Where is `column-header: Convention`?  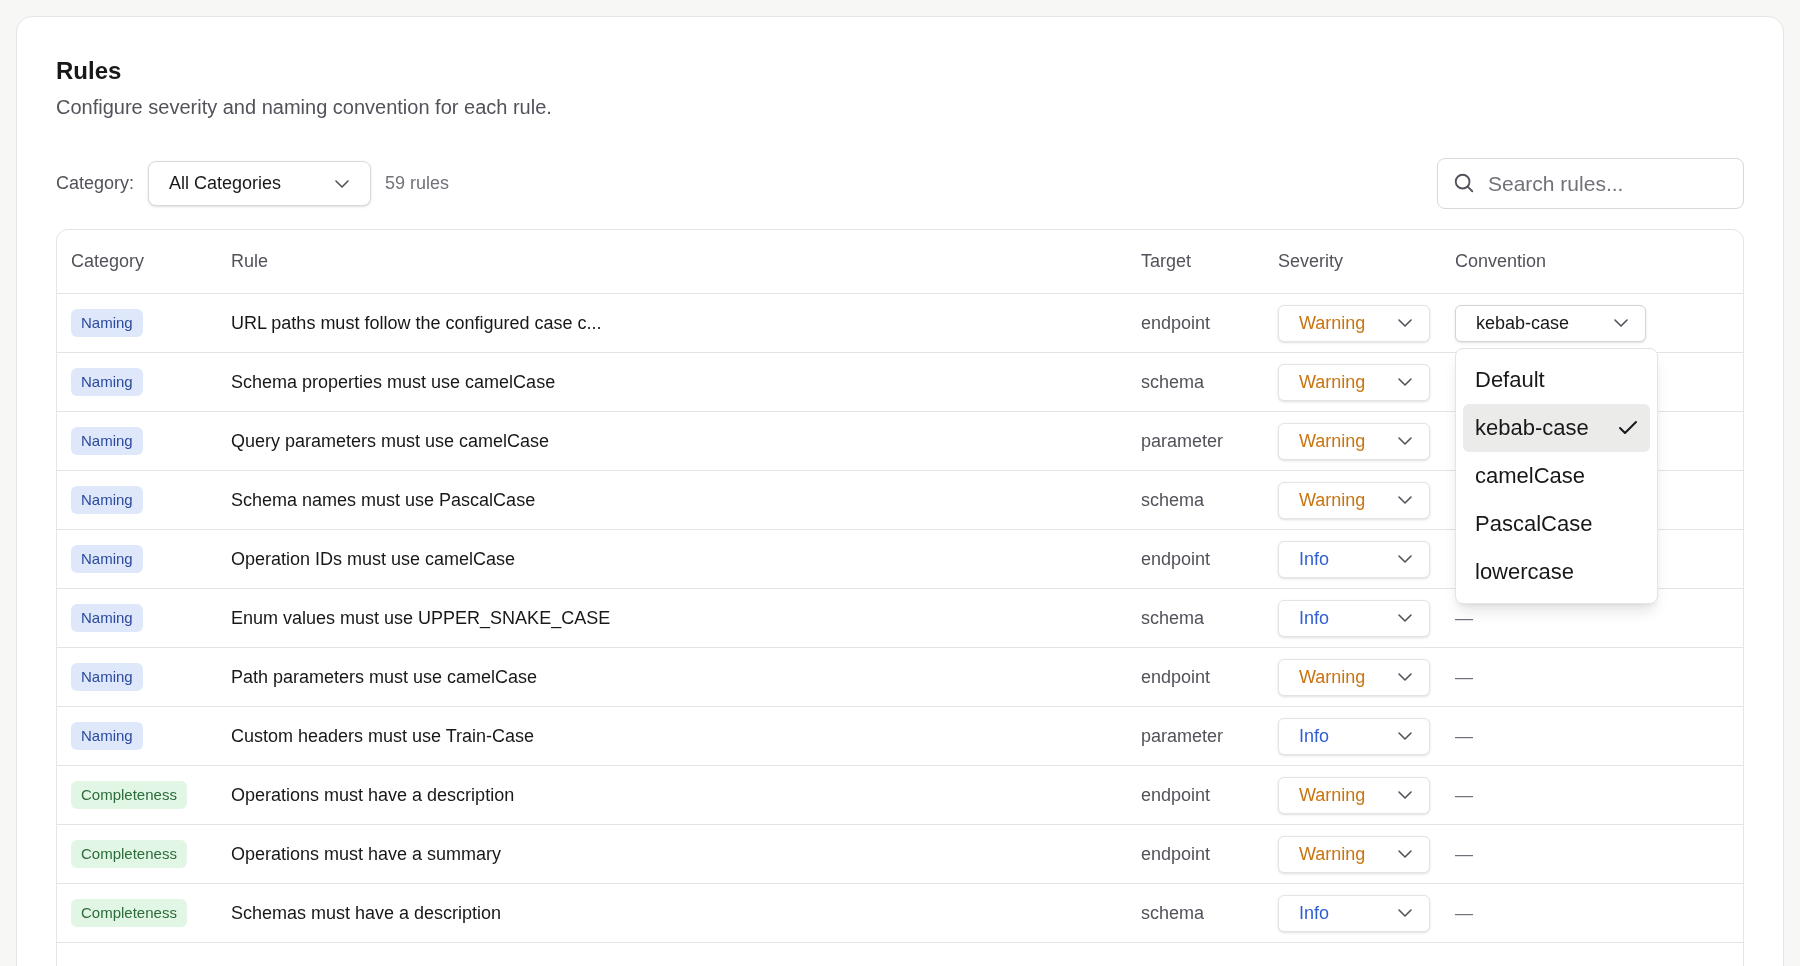 column-header: Convention is located at coordinates (1501, 261).